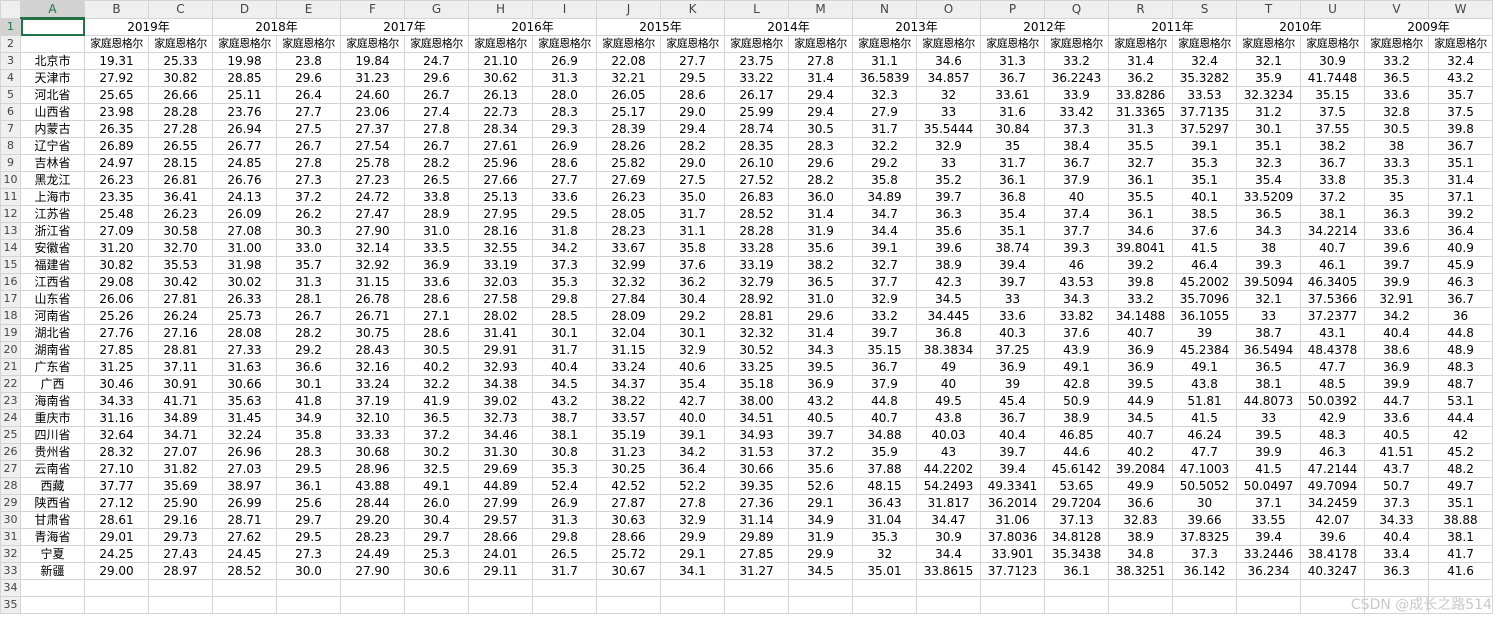 The image size is (1506, 622). What do you see at coordinates (180, 95) in the screenshot?
I see `value-cell: 26.66` at bounding box center [180, 95].